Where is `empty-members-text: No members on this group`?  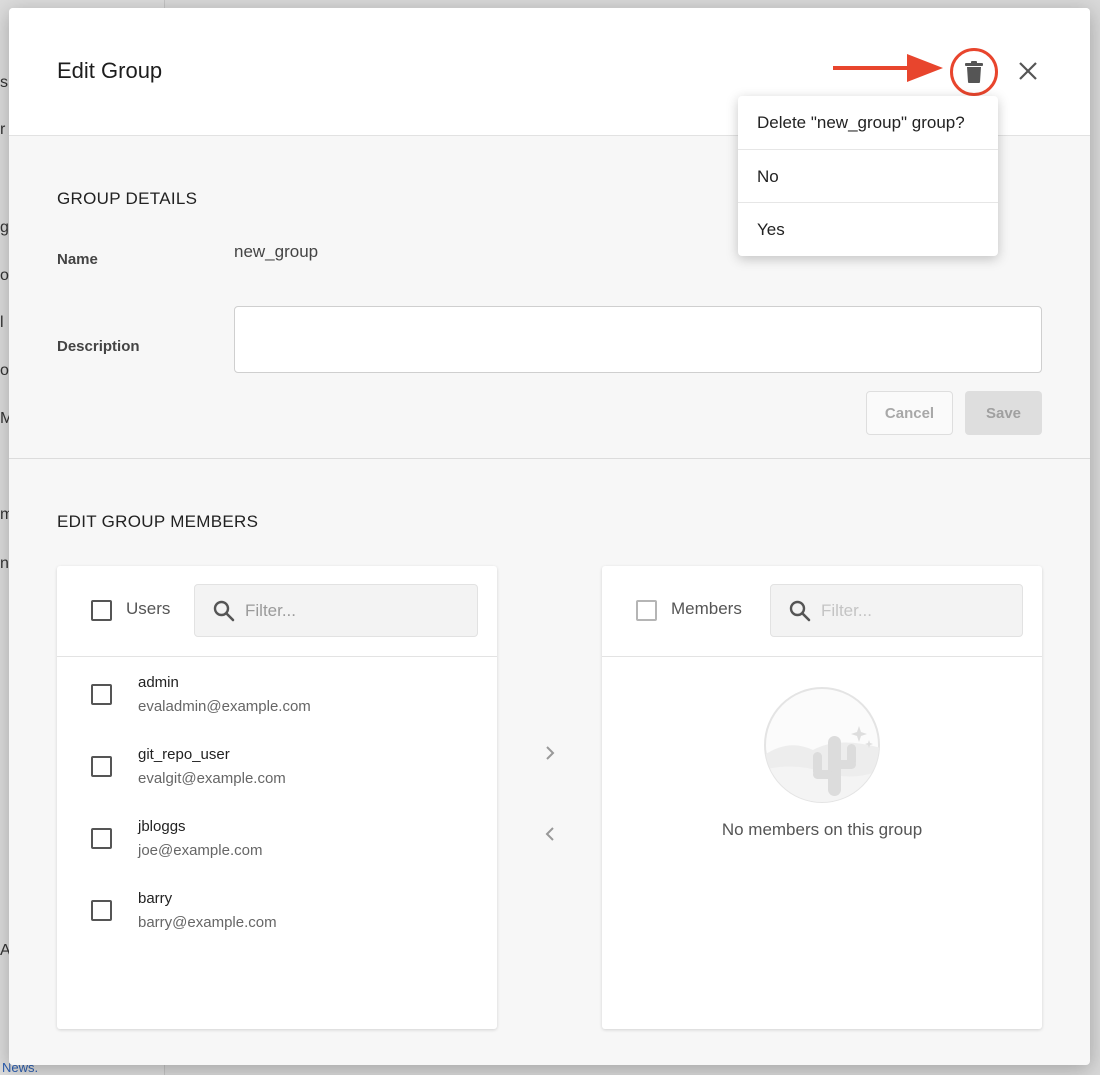
empty-members-text: No members on this group is located at coordinates (822, 829).